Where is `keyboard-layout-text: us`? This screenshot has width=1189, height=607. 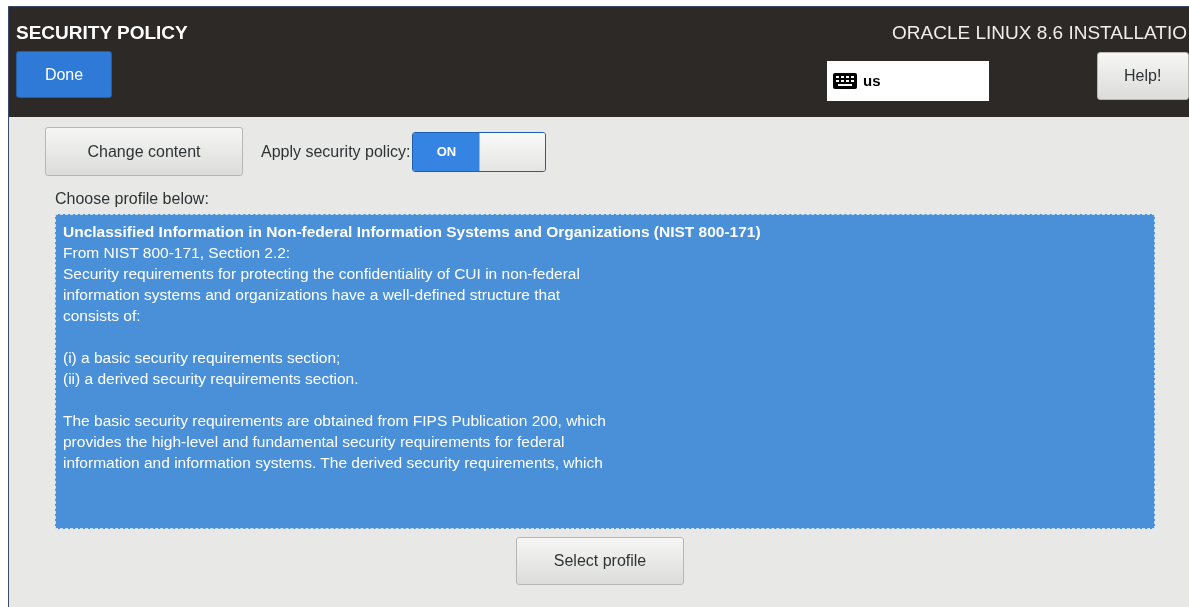
keyboard-layout-text: us is located at coordinates (872, 80).